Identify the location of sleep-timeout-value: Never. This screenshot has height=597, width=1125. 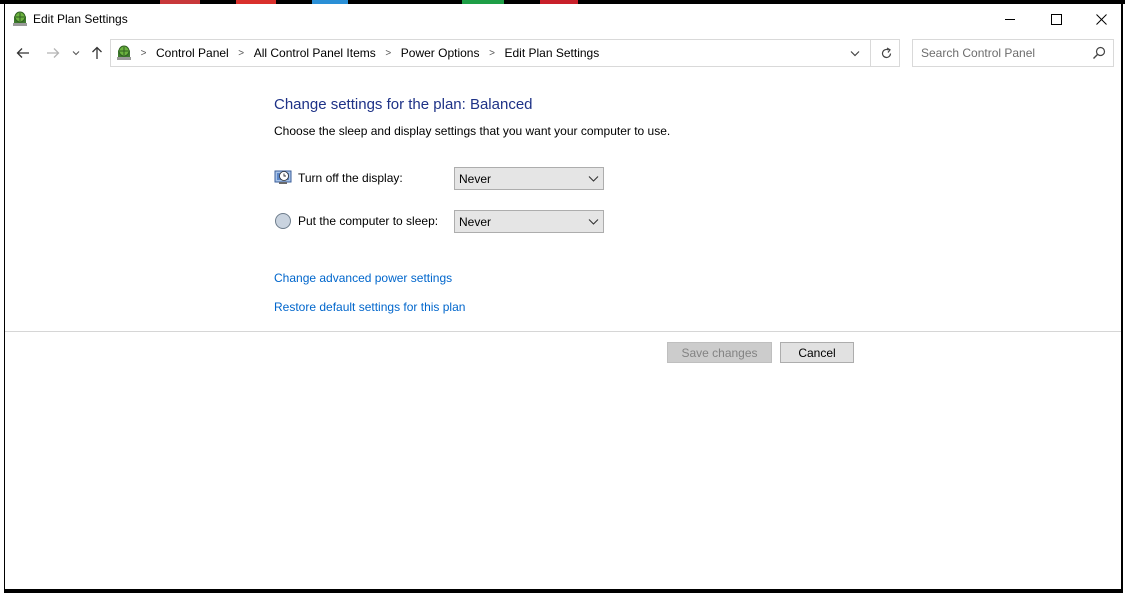
(475, 222).